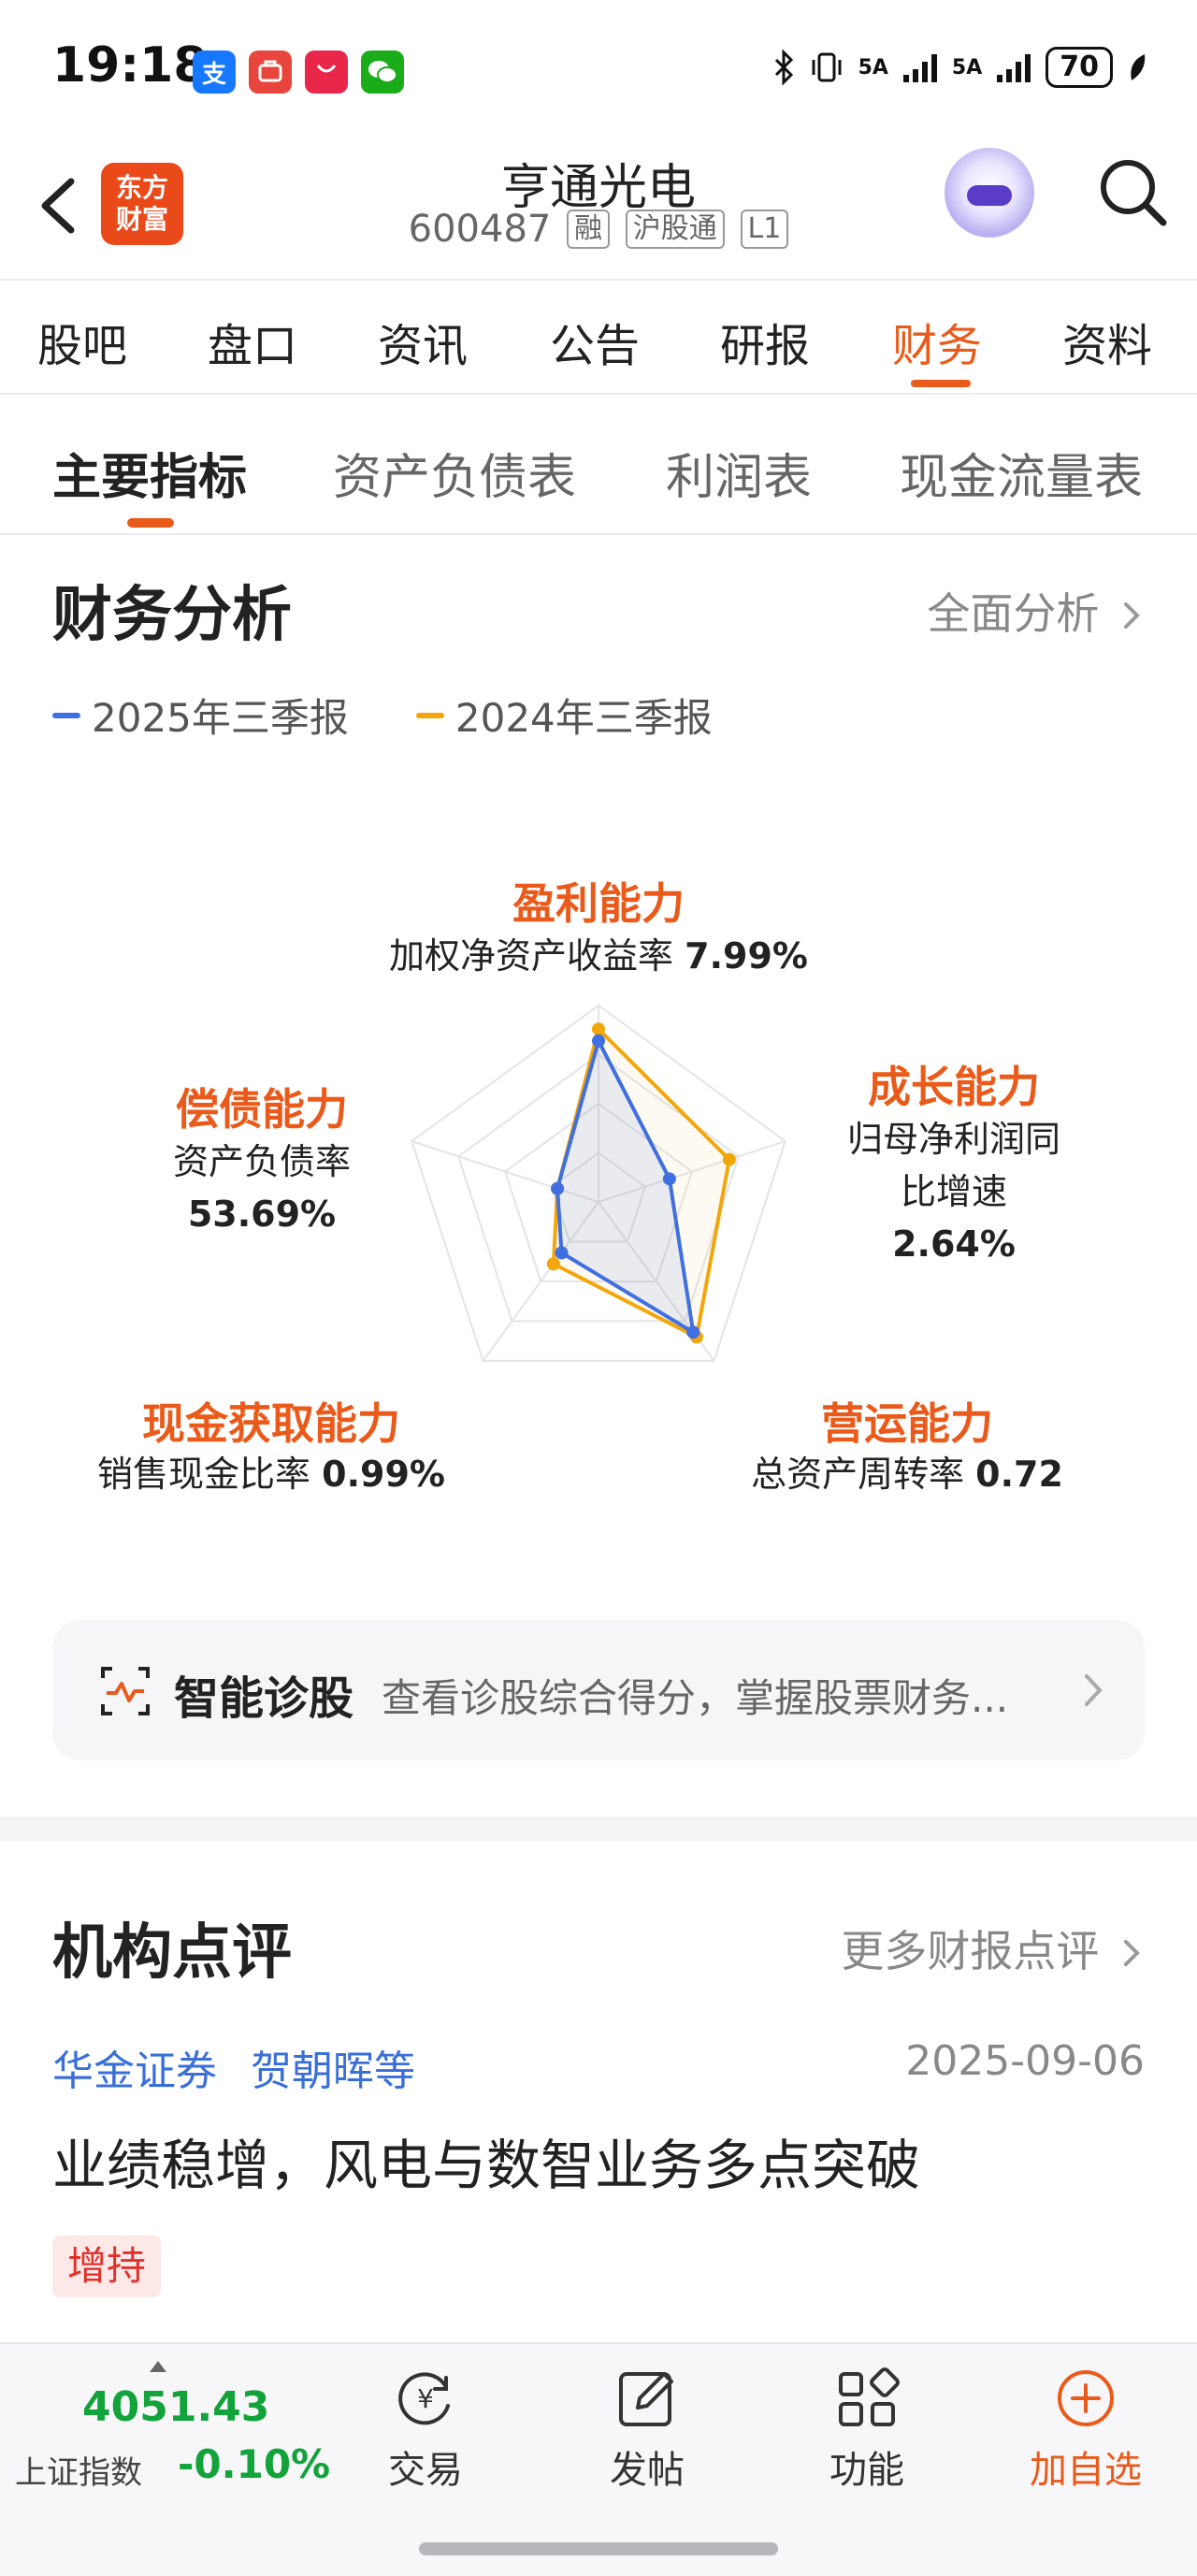 Image resolution: width=1197 pixels, height=2576 pixels. Describe the element at coordinates (967, 67) in the screenshot. I see `signal-label-2: 5A` at that location.